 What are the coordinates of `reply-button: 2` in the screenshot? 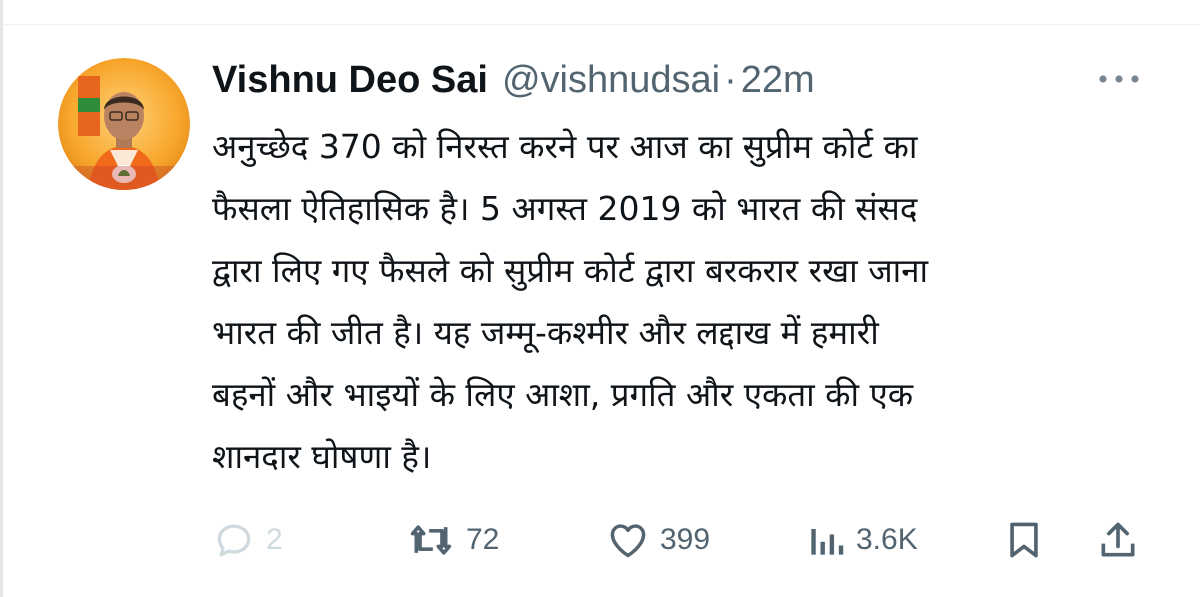 It's located at (247, 540).